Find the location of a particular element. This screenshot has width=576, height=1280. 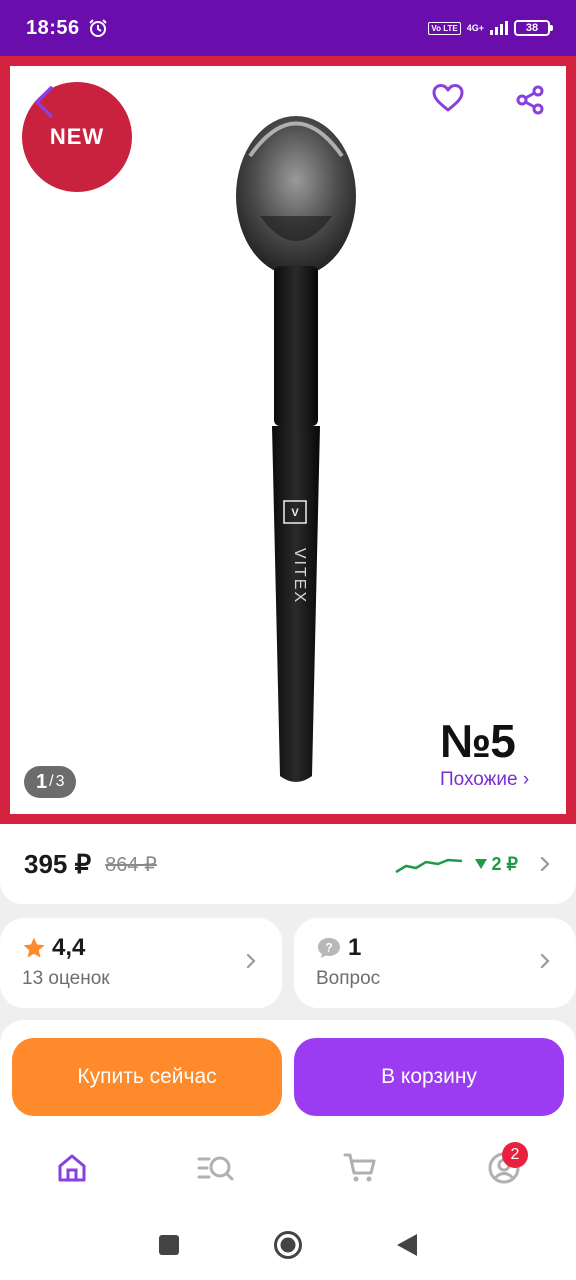

share-button is located at coordinates (530, 100).